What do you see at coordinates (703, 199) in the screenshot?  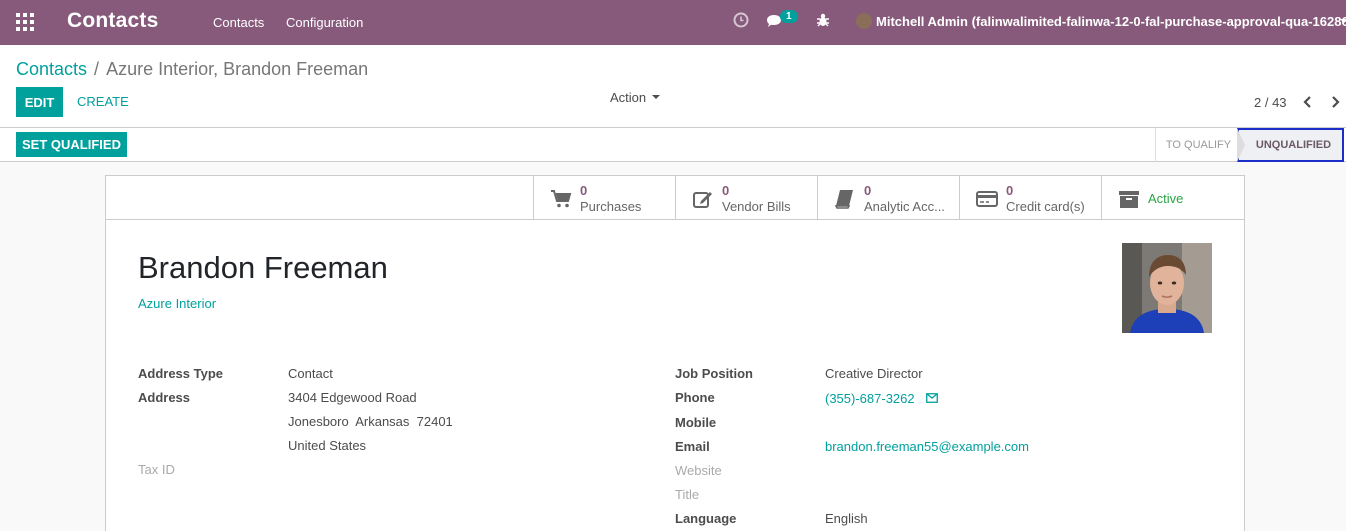 I see `edit-icon` at bounding box center [703, 199].